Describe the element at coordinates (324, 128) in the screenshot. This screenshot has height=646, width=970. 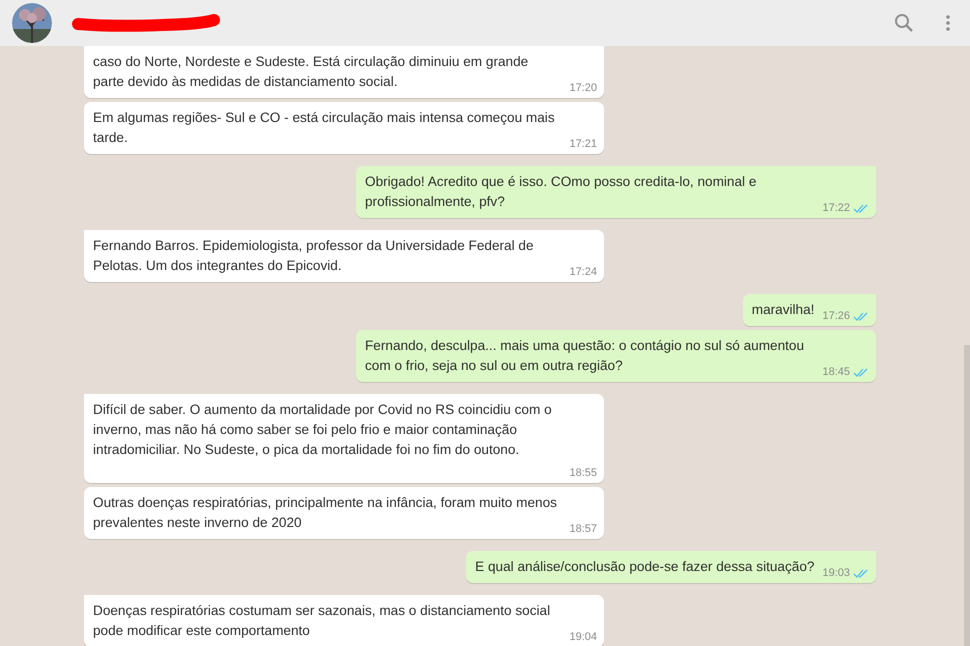
I see `message-text: Em algumas regiões- Sul e CO - está circulação mais intensa começou mais tarde.` at that location.